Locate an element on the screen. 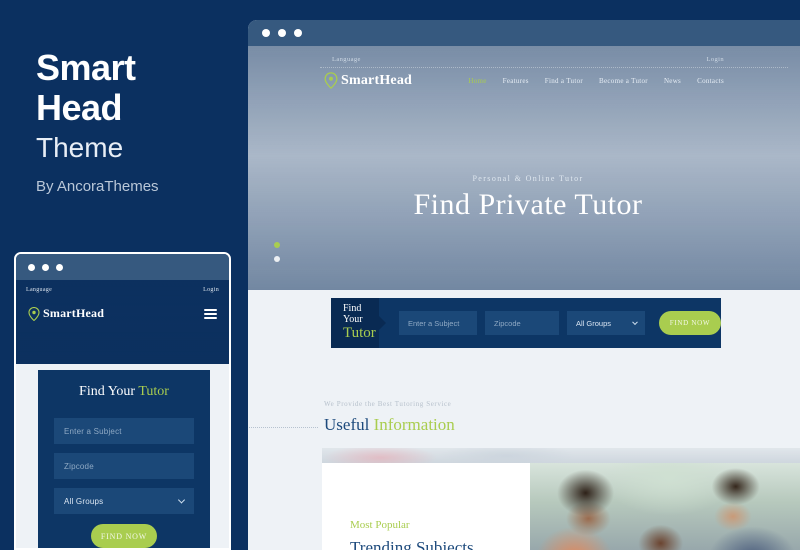  mobile-search-title: Find Your Tutor is located at coordinates (124, 392).